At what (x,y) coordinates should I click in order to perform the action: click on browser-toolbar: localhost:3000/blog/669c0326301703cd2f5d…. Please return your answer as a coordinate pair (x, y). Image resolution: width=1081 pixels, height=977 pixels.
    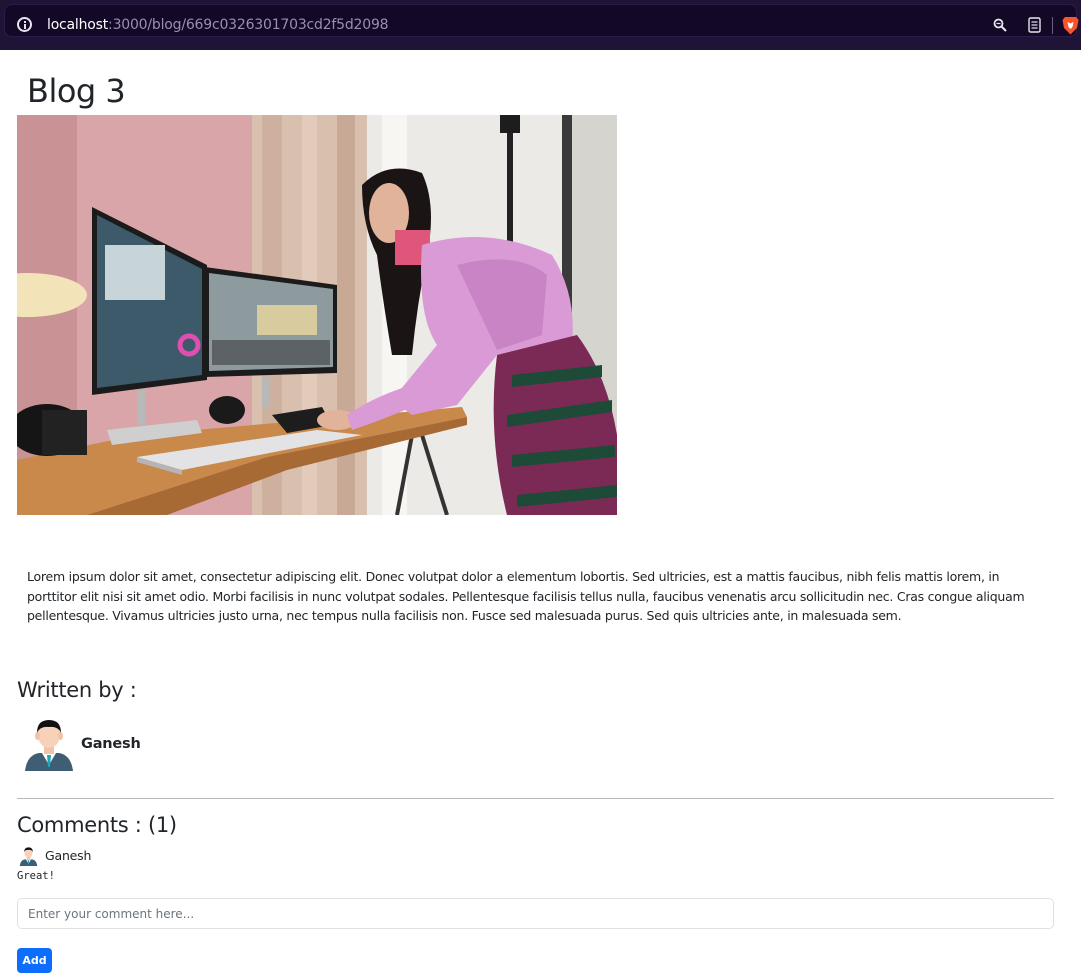
    Looking at the image, I should click on (540, 25).